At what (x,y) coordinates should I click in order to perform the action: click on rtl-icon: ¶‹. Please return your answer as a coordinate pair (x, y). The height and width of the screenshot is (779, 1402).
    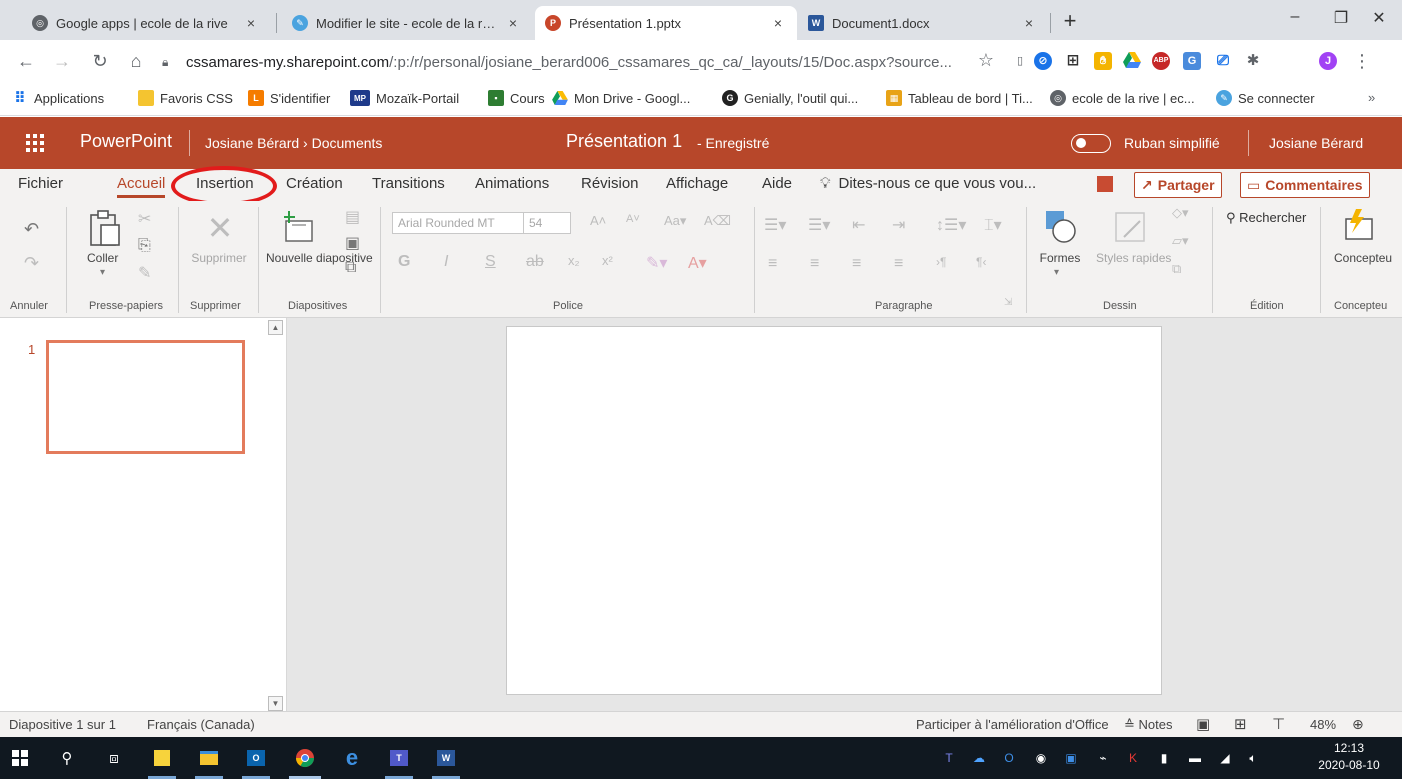
    Looking at the image, I should click on (981, 262).